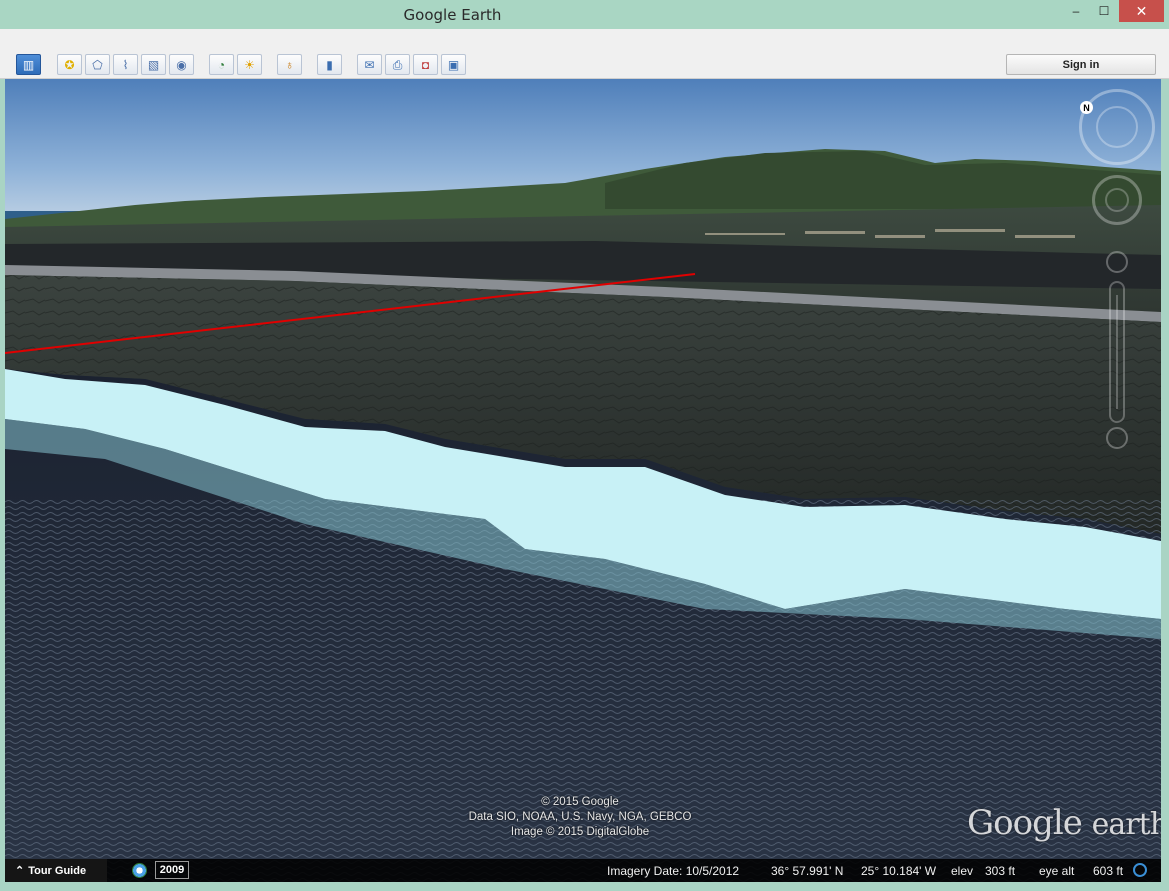  Describe the element at coordinates (1104, 11) in the screenshot. I see `maximize-button: ☐` at that location.